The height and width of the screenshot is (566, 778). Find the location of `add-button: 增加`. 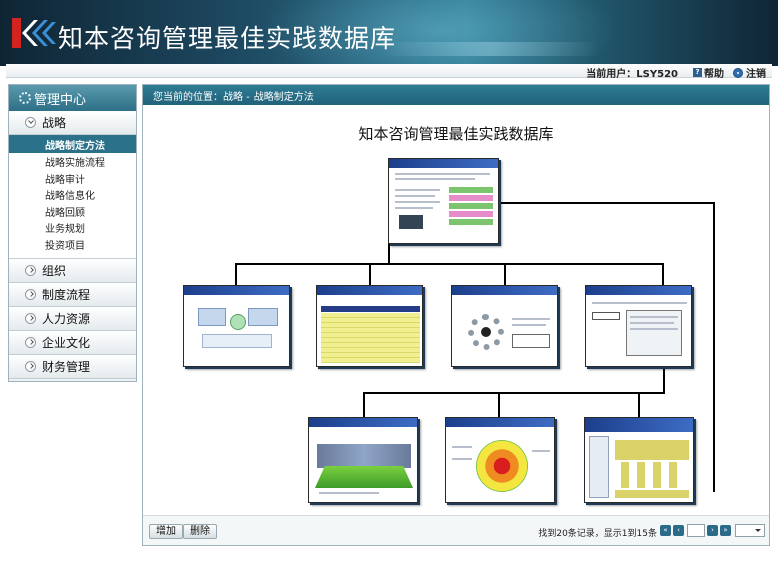

add-button: 增加 is located at coordinates (166, 531).